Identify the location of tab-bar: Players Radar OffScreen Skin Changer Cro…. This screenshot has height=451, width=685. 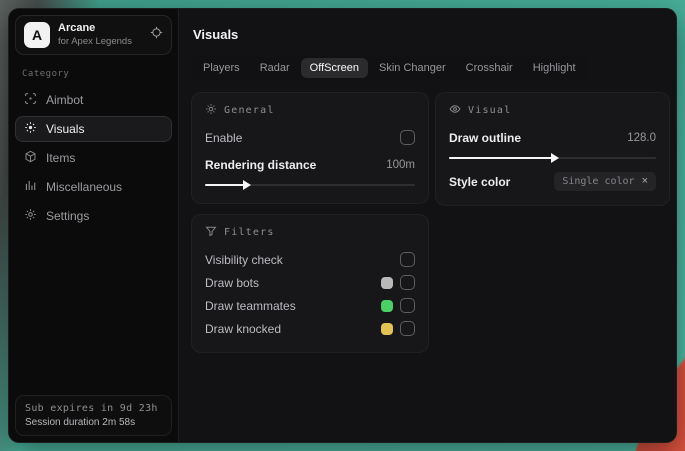
(389, 68).